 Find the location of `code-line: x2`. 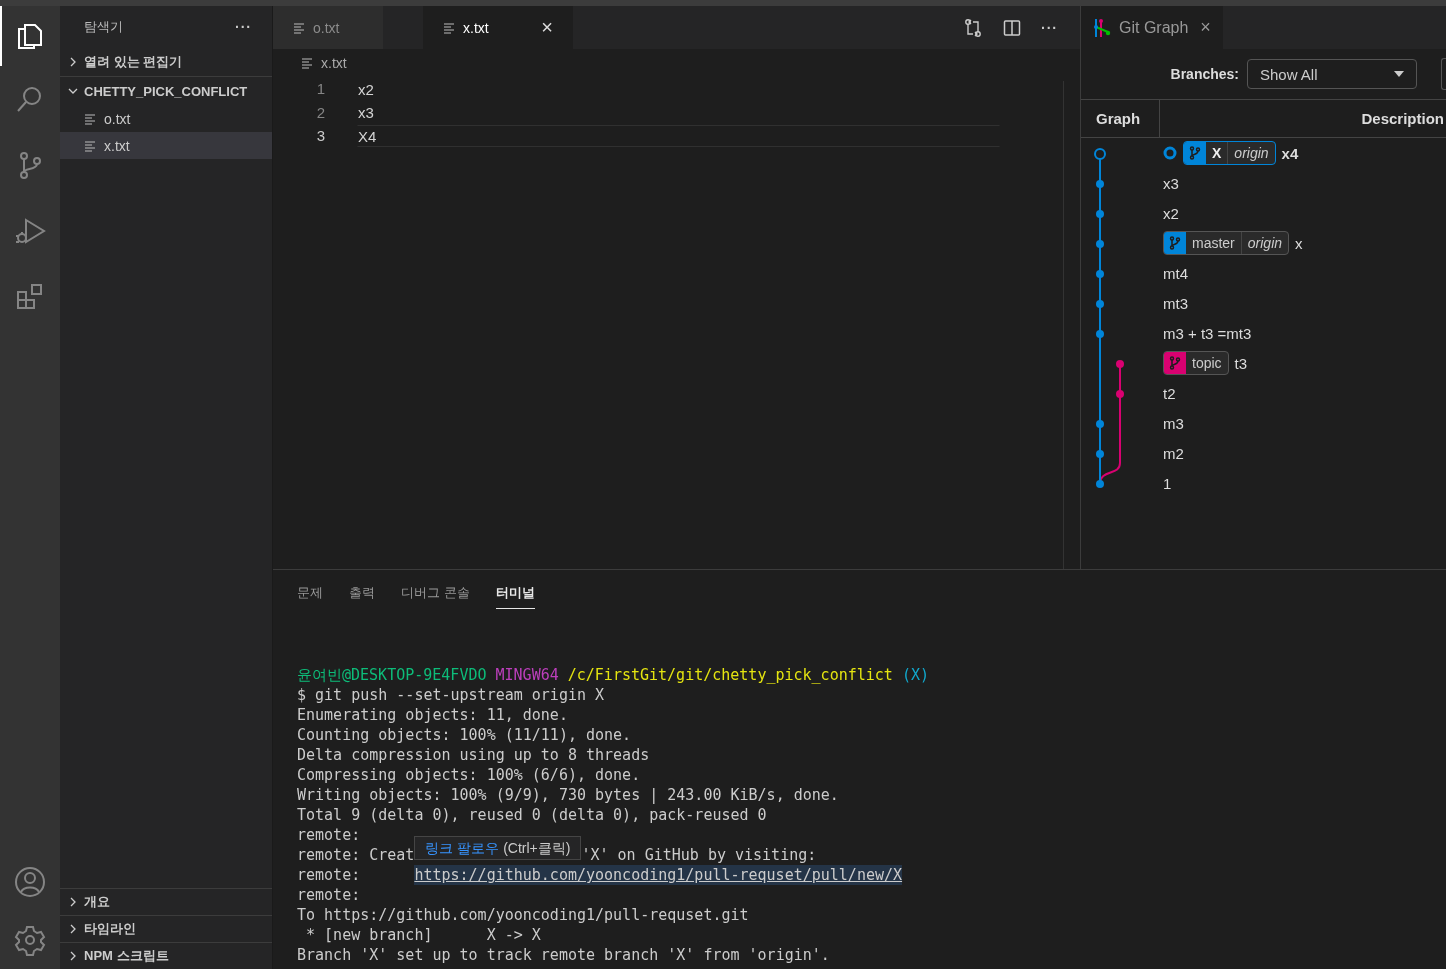

code-line: x2 is located at coordinates (366, 89).